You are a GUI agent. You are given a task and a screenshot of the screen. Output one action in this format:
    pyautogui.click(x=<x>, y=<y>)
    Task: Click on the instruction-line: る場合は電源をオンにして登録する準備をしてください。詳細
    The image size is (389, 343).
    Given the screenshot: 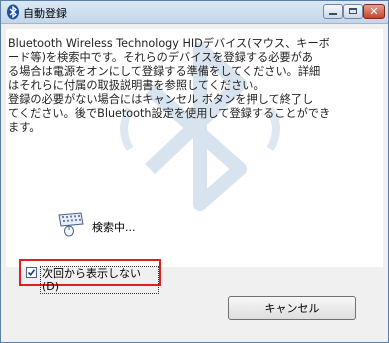 What is the action you would take?
    pyautogui.click(x=164, y=71)
    